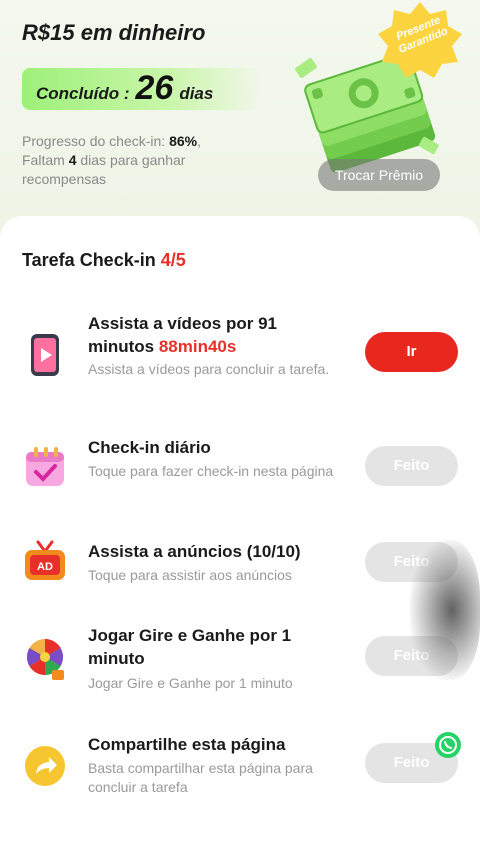  I want to click on tasks-count: 4/5, so click(173, 260).